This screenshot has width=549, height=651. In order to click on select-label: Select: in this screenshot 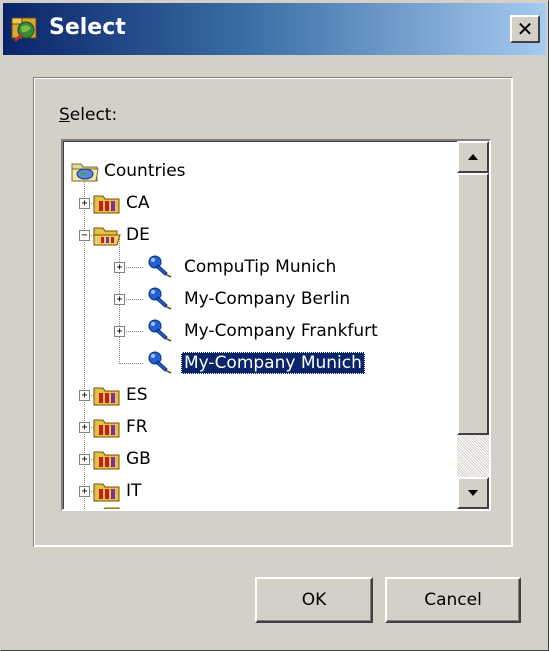, I will do `click(88, 115)`.